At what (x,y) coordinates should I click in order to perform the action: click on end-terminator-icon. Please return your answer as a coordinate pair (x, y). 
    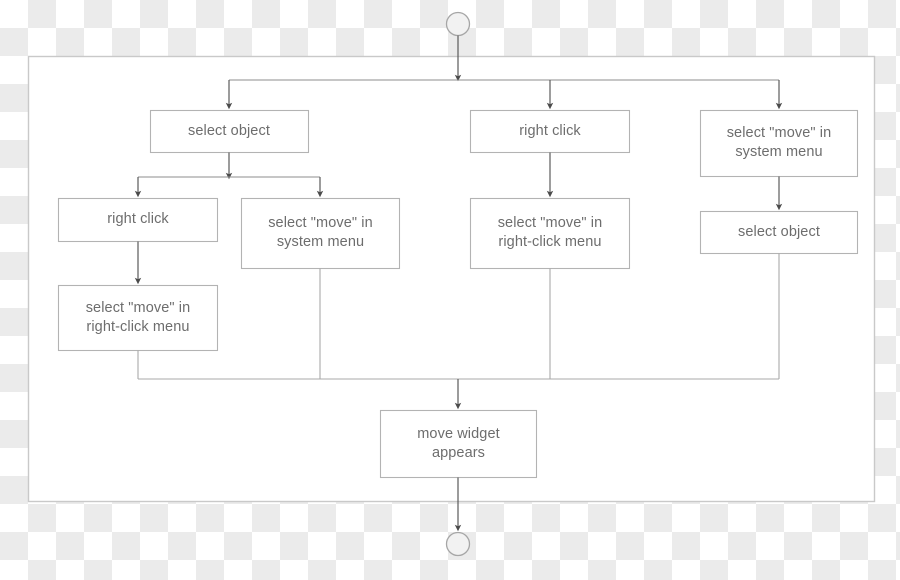
    Looking at the image, I should click on (458, 544).